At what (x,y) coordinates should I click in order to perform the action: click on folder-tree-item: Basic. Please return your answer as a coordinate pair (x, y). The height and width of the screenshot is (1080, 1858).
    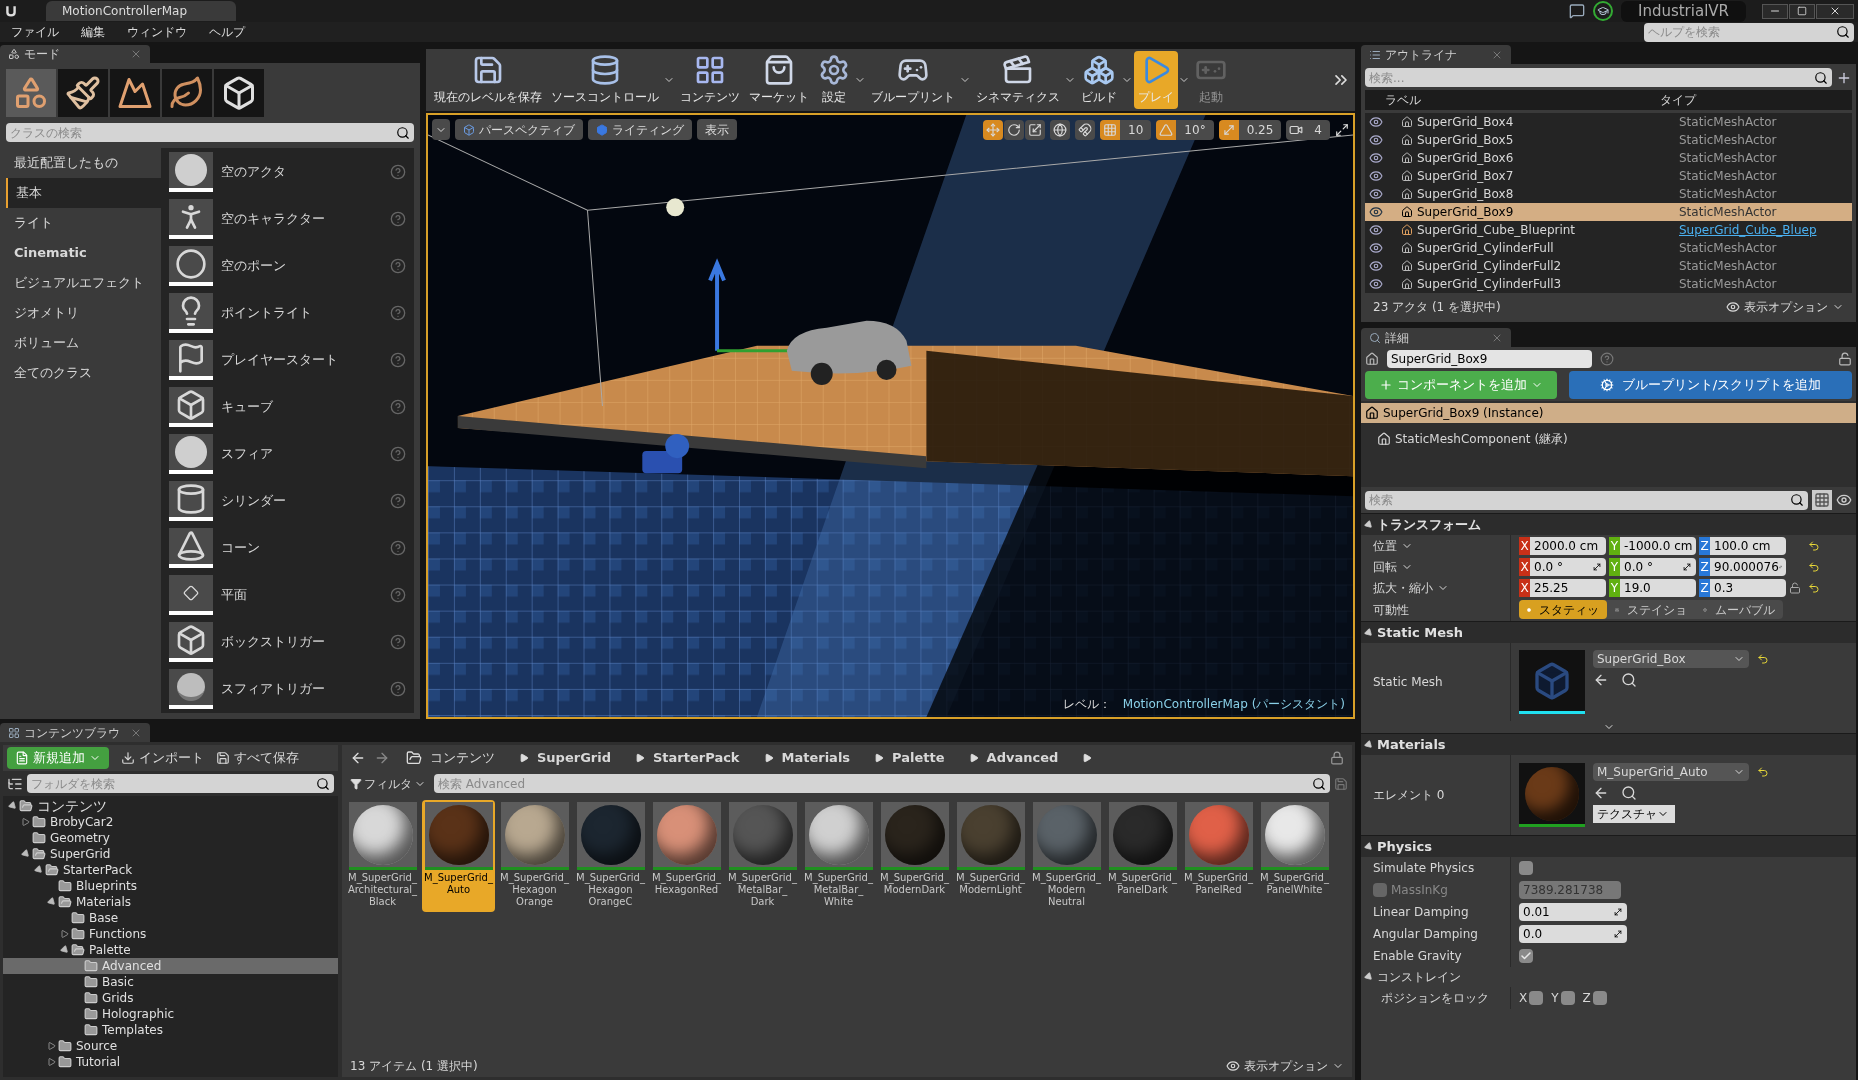
    Looking at the image, I should click on (170, 982).